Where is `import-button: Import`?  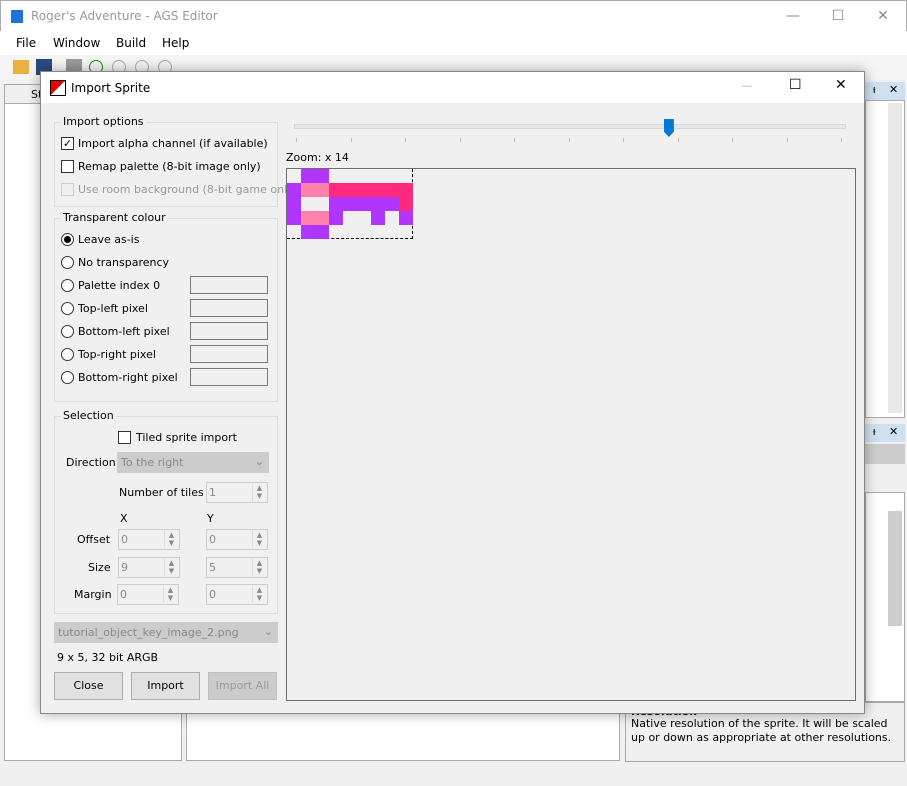 import-button: Import is located at coordinates (165, 686).